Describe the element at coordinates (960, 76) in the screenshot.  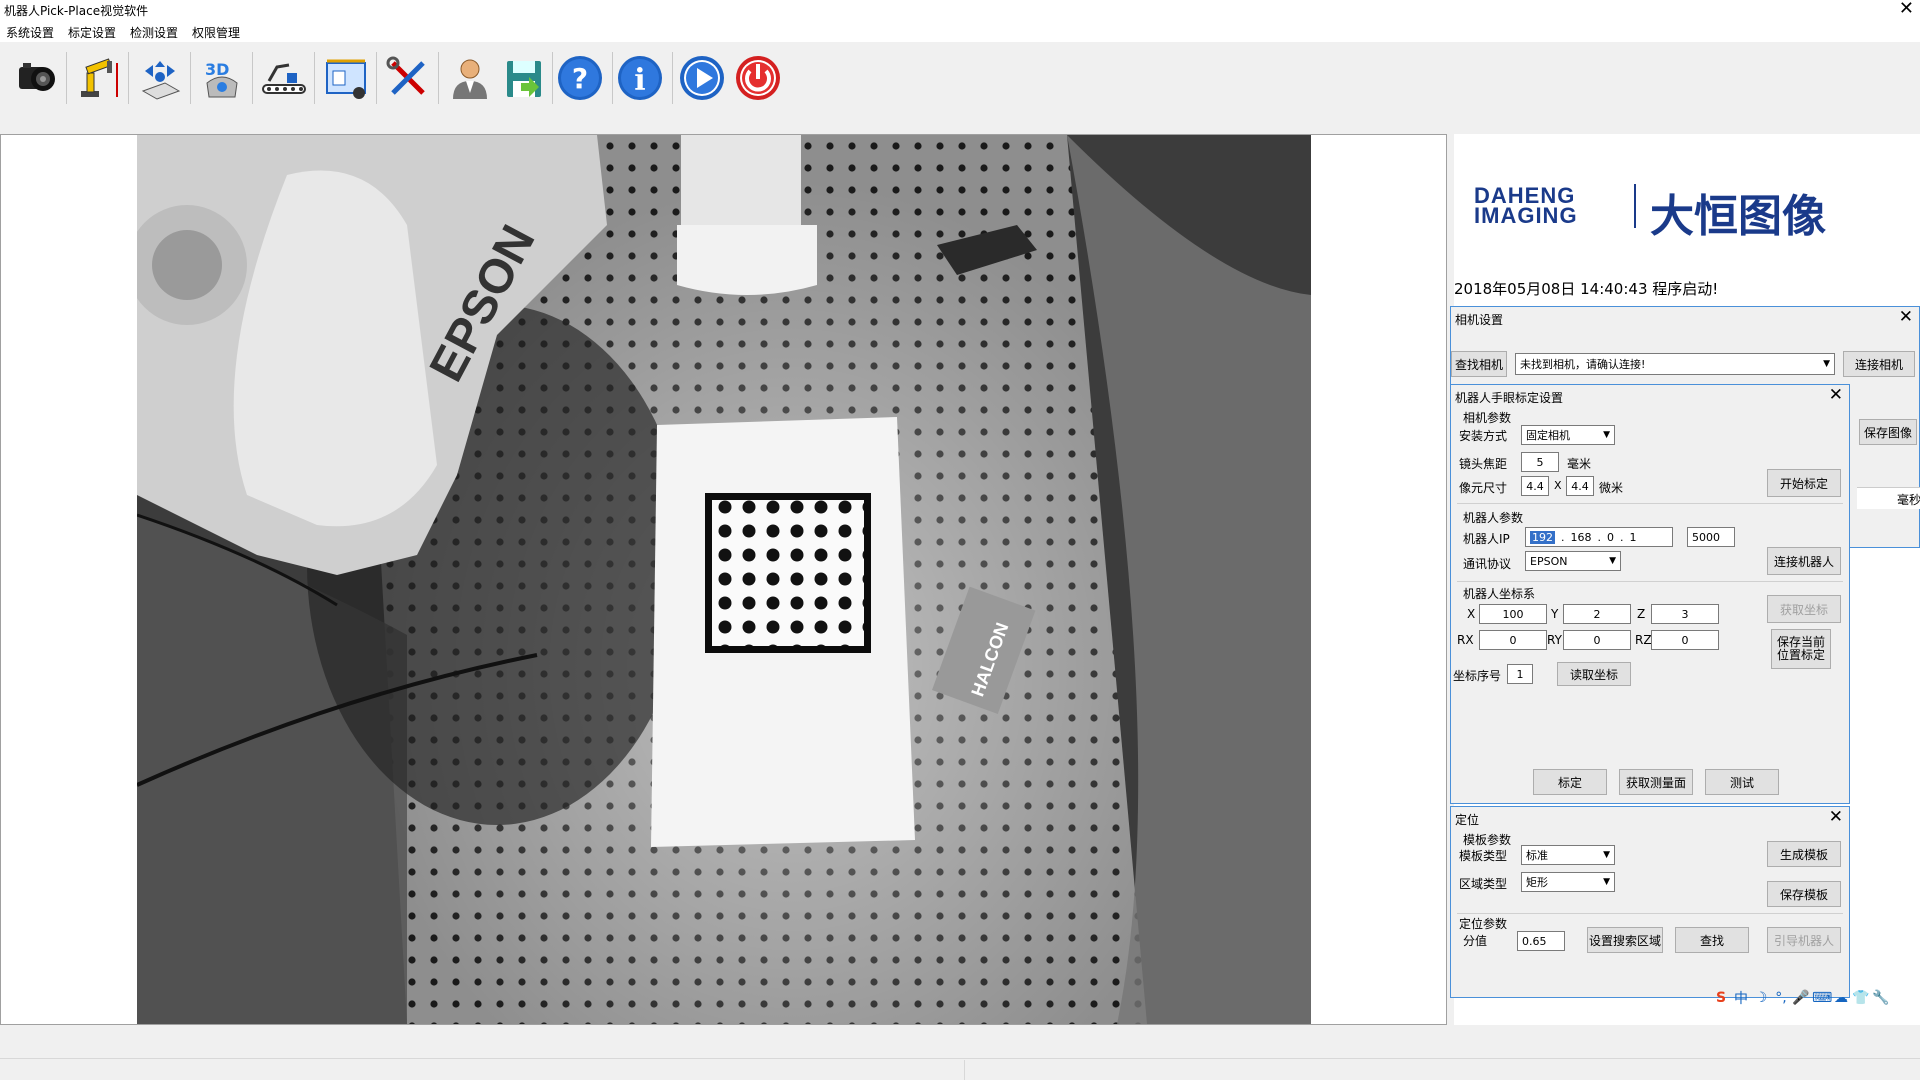
I see `toolbar: 3D ? i` at that location.